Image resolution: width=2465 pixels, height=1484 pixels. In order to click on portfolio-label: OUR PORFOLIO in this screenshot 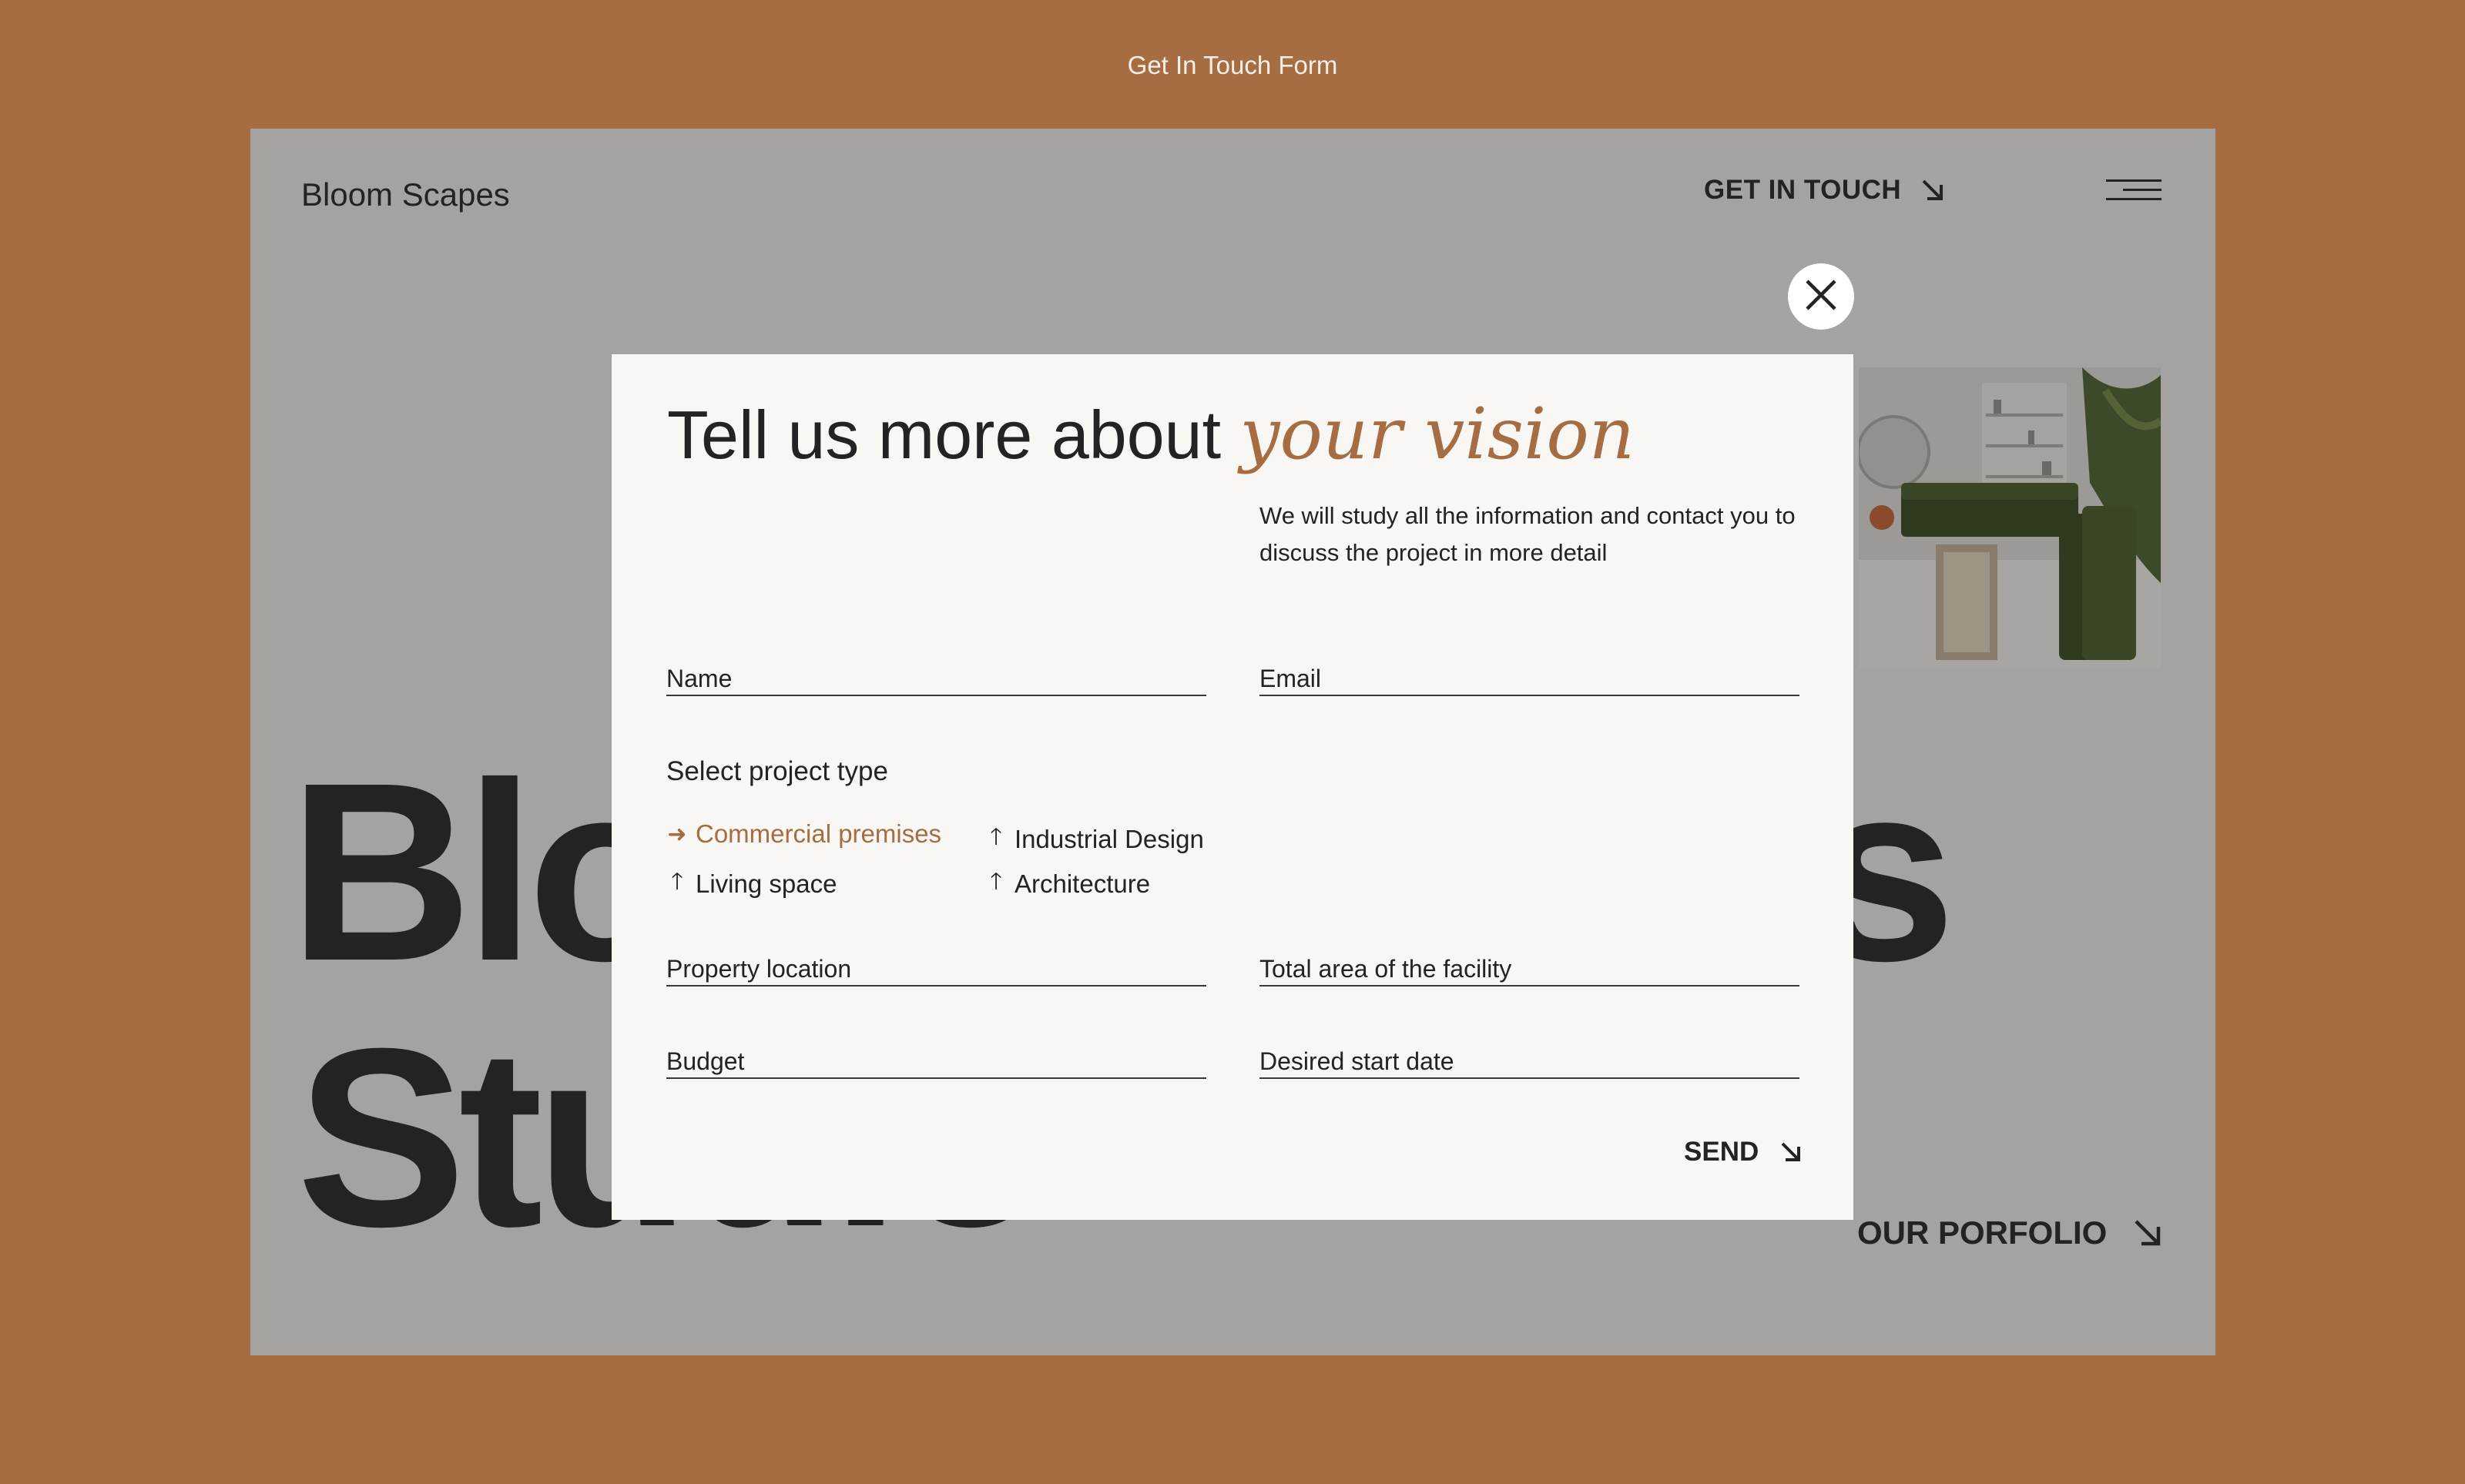, I will do `click(1982, 1232)`.